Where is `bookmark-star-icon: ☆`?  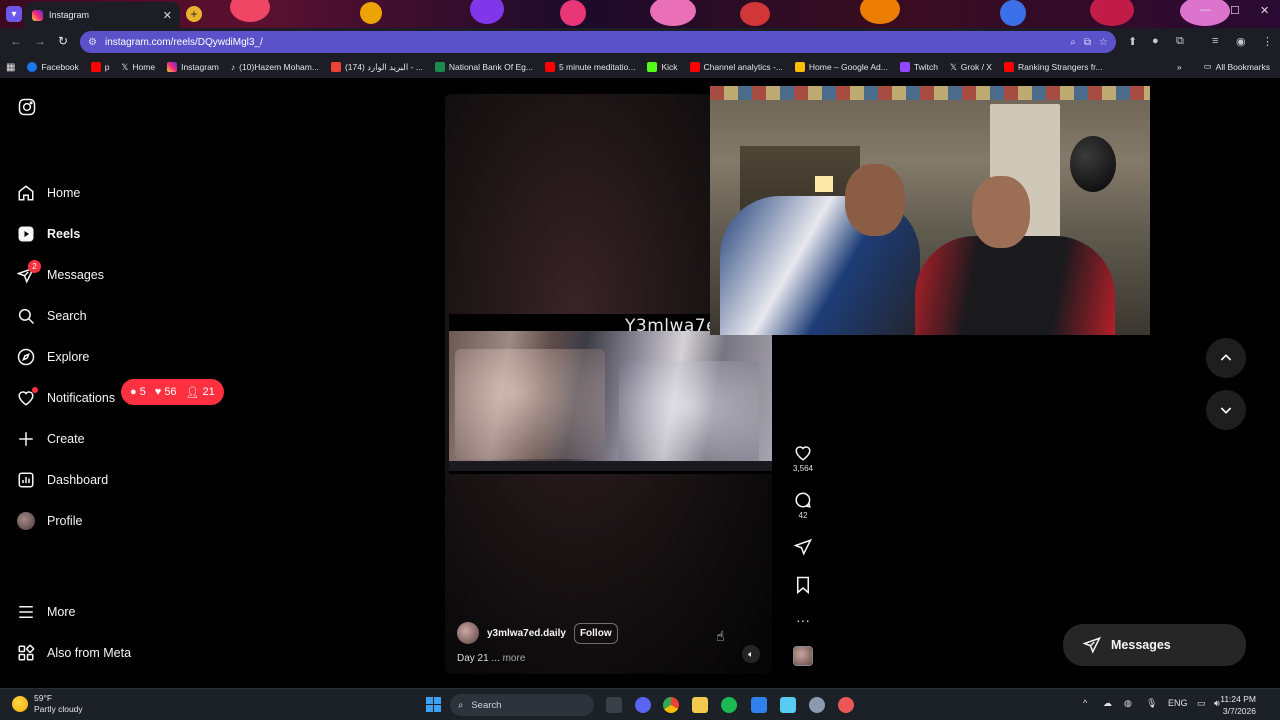 bookmark-star-icon: ☆ is located at coordinates (1103, 42).